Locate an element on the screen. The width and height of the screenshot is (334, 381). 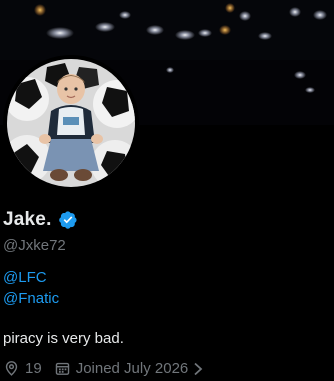
profile-avatar is located at coordinates (71, 123).